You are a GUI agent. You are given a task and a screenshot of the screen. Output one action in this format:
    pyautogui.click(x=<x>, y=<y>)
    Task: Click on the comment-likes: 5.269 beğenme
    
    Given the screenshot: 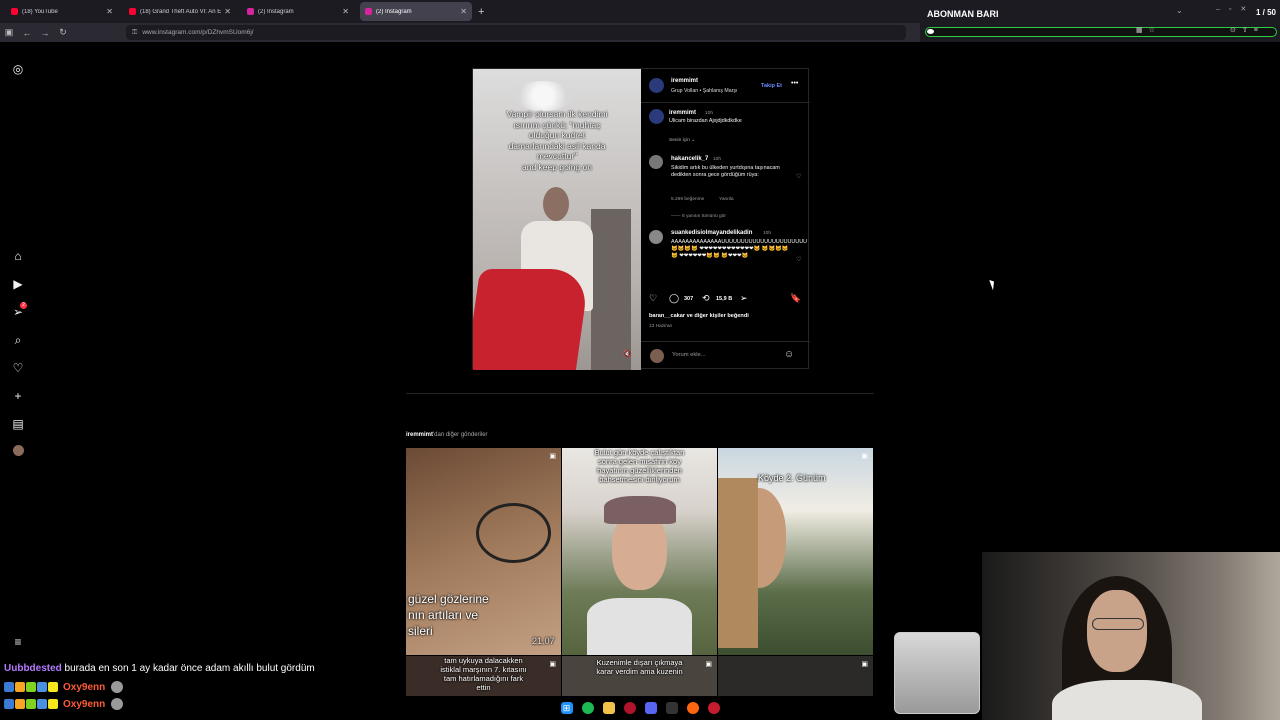 What is the action you would take?
    pyautogui.click(x=687, y=199)
    